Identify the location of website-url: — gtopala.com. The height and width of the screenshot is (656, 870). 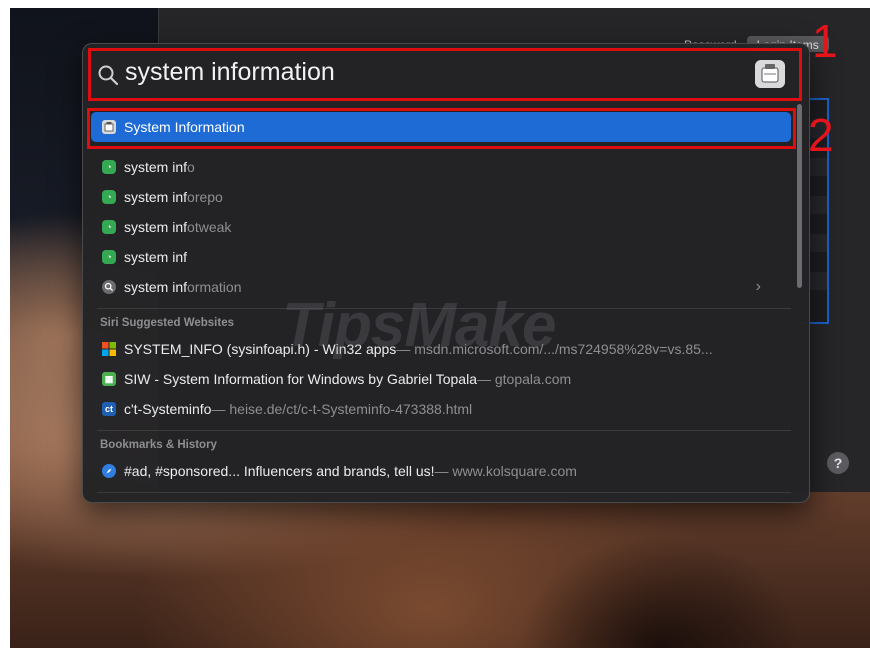
(524, 379).